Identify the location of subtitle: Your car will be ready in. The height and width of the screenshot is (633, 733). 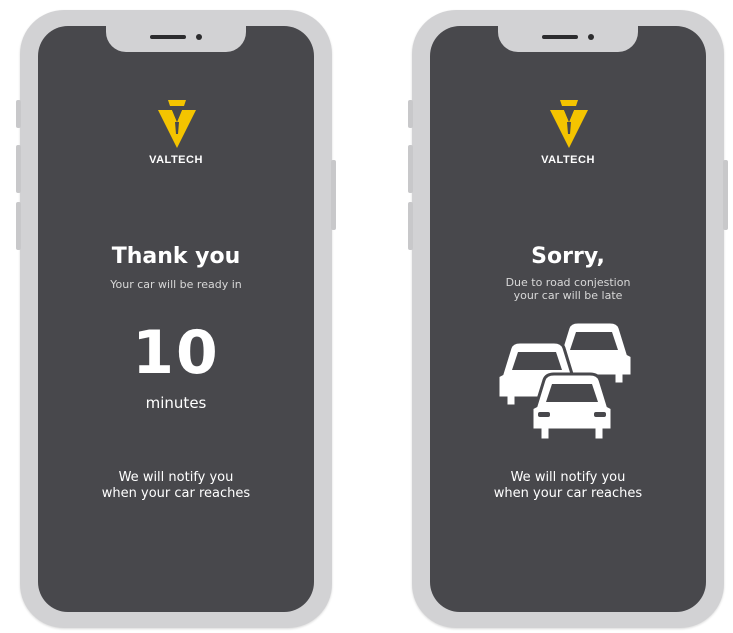
(176, 284).